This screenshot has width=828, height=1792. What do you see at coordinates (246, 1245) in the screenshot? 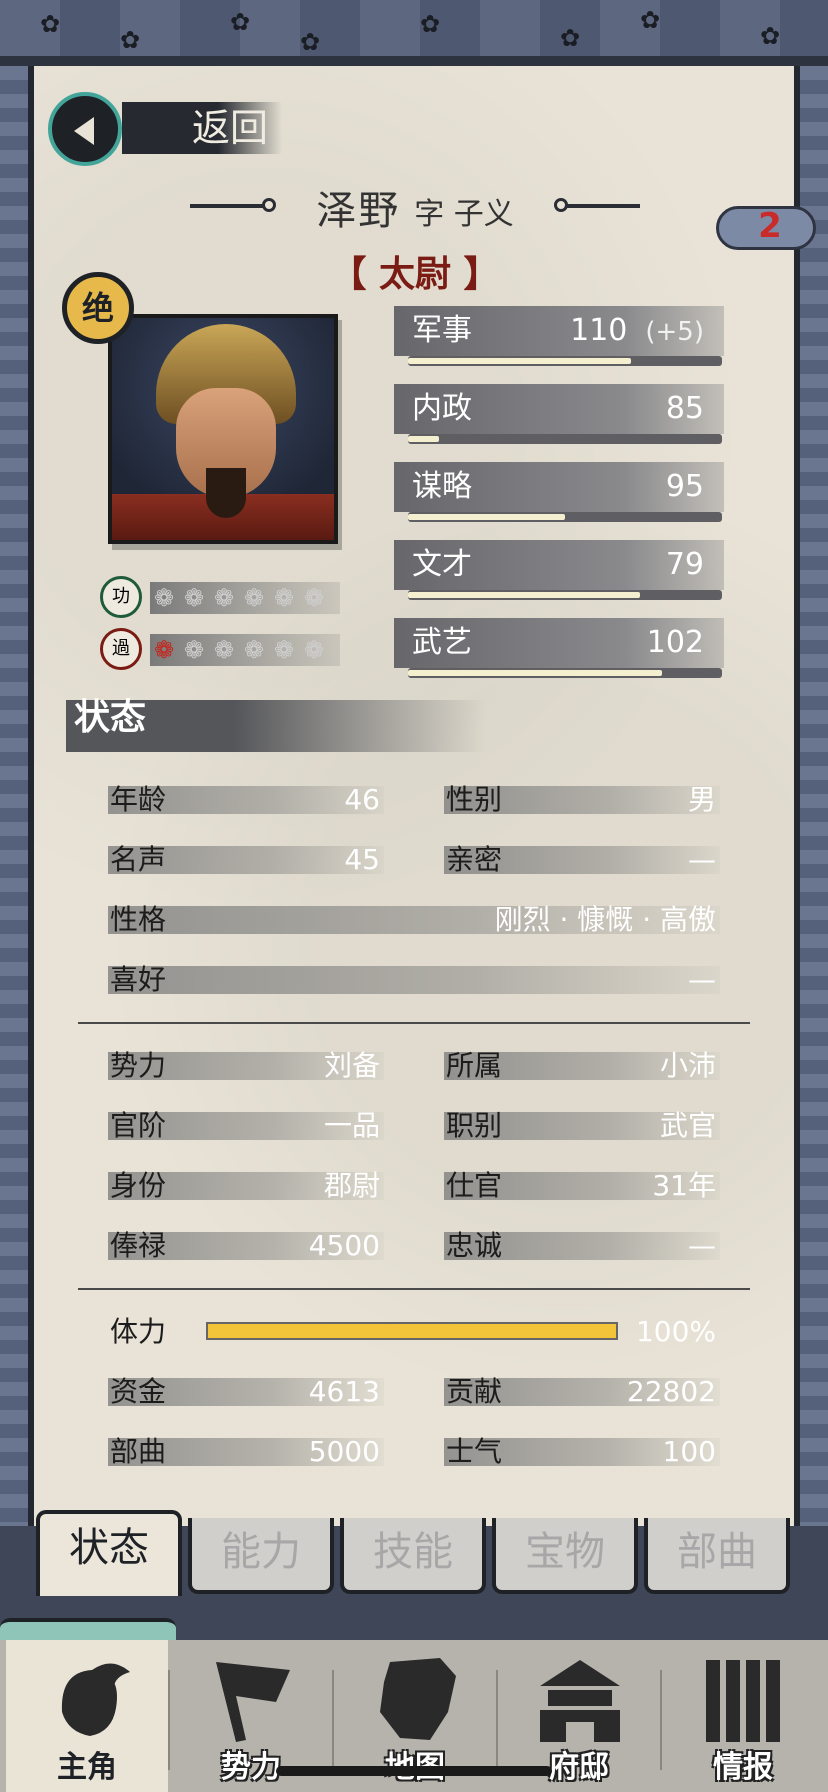
I see `salary-row: 俸禄 4500` at bounding box center [246, 1245].